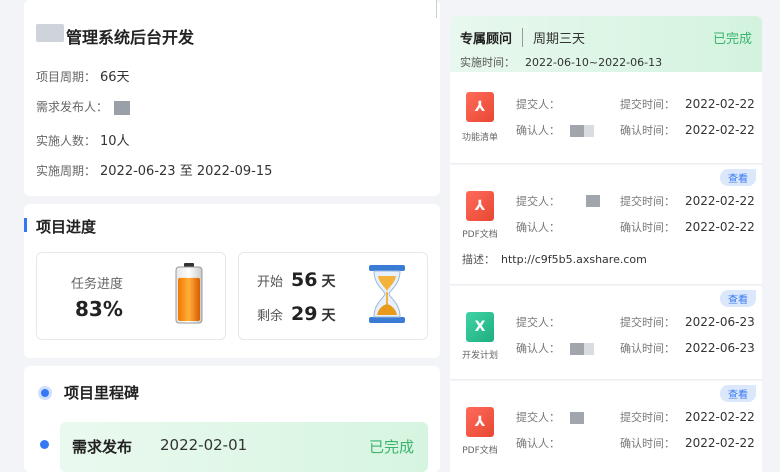  I want to click on start-value: 56, so click(304, 280).